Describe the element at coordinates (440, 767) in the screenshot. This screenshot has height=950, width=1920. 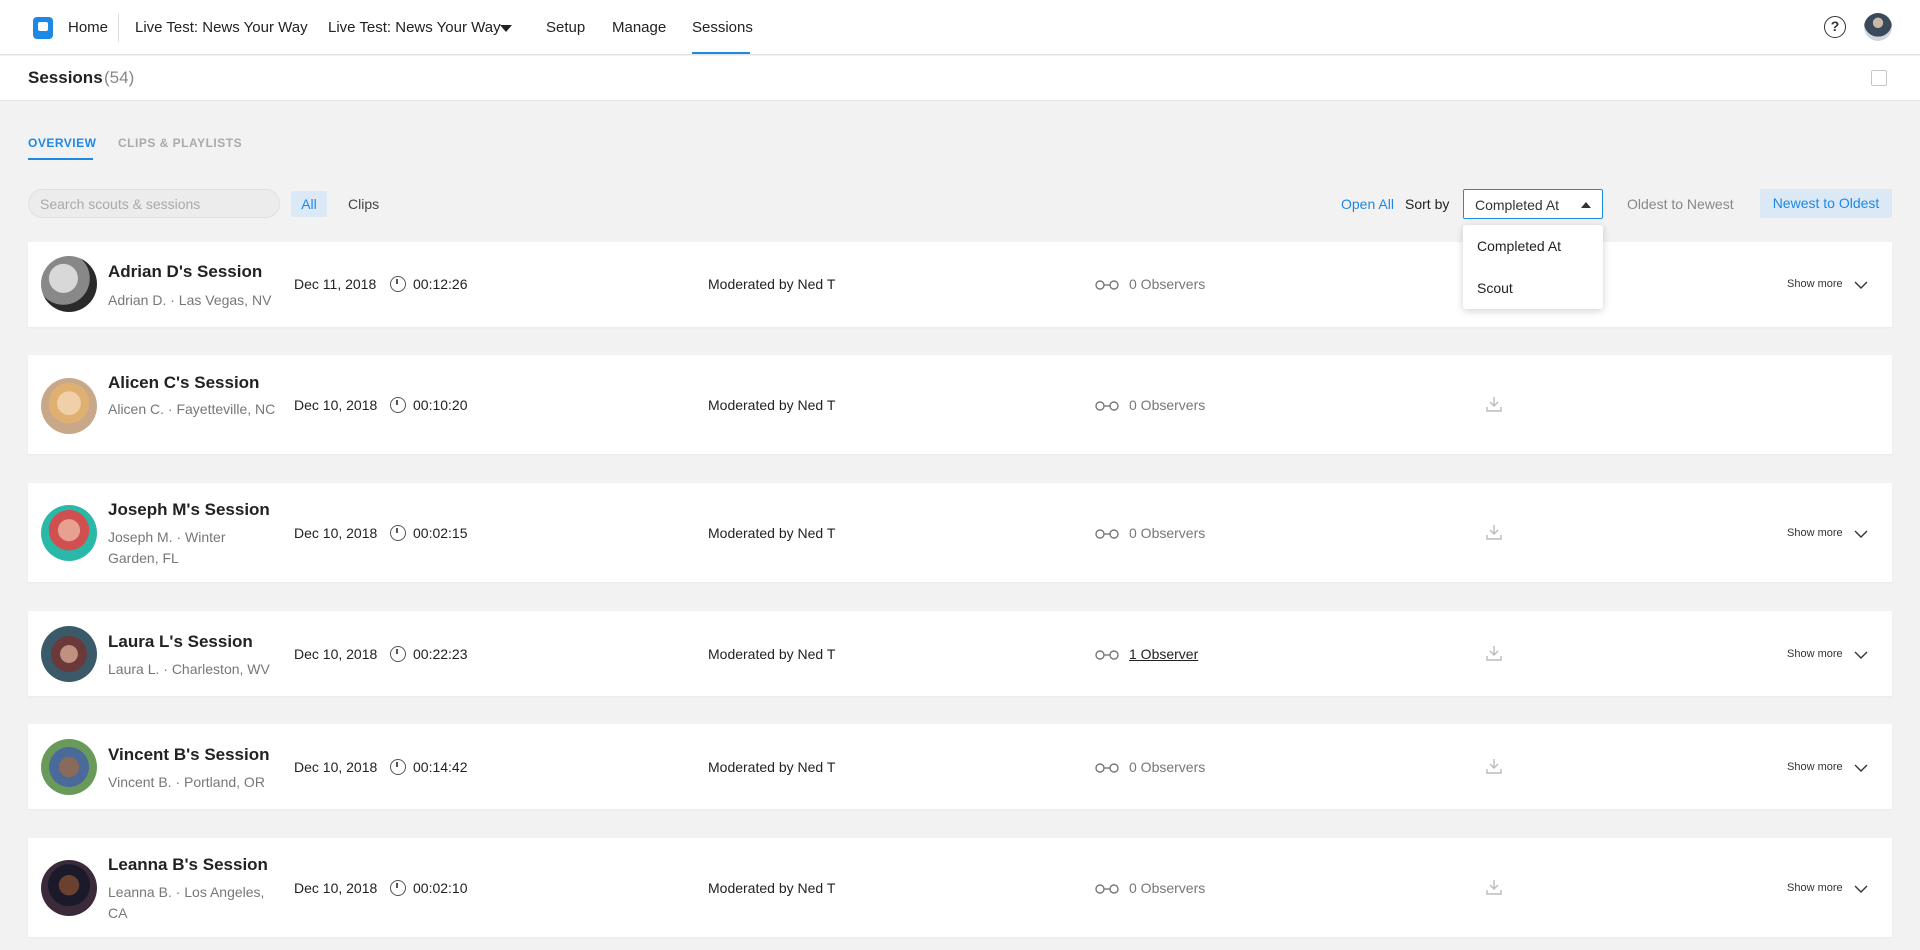
I see `session-duration: 00:14:42` at that location.